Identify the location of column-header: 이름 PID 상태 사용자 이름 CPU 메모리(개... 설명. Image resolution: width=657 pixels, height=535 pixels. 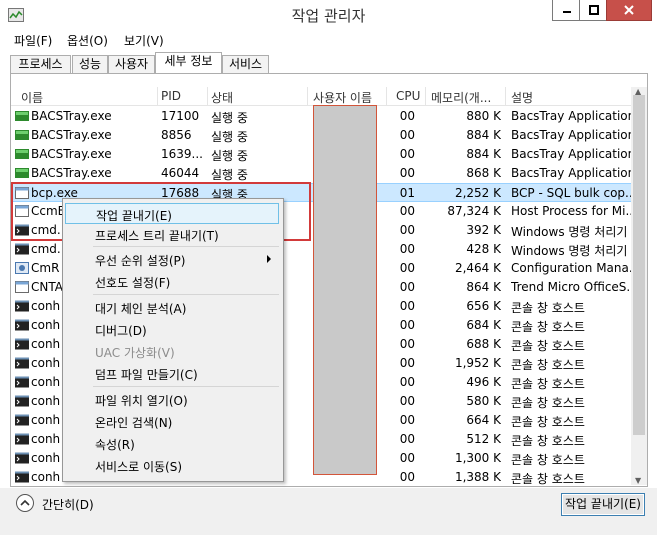
(321, 96).